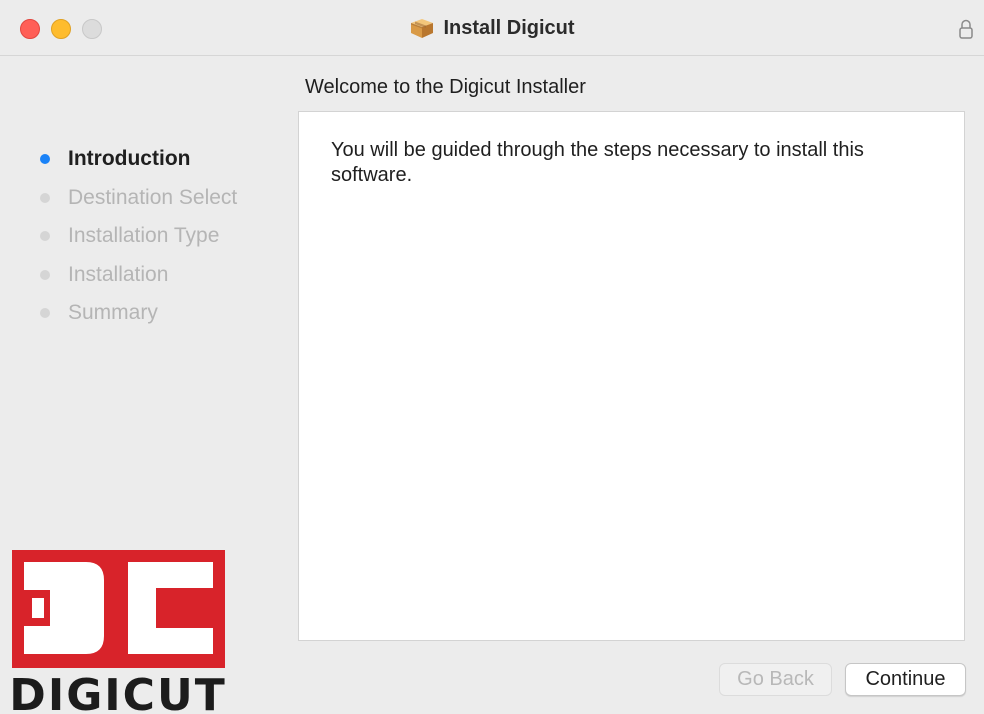 This screenshot has height=714, width=984. Describe the element at coordinates (144, 235) in the screenshot. I see `step-label: Installation Type` at that location.